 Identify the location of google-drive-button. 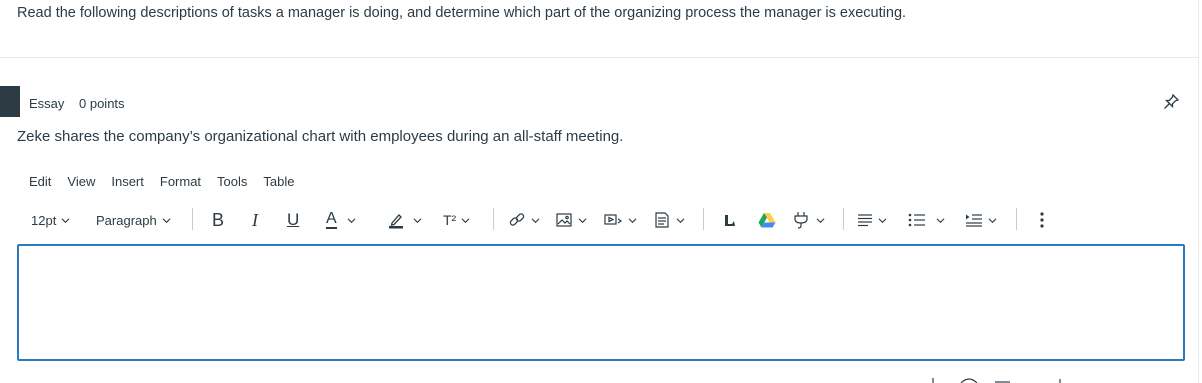
(767, 220).